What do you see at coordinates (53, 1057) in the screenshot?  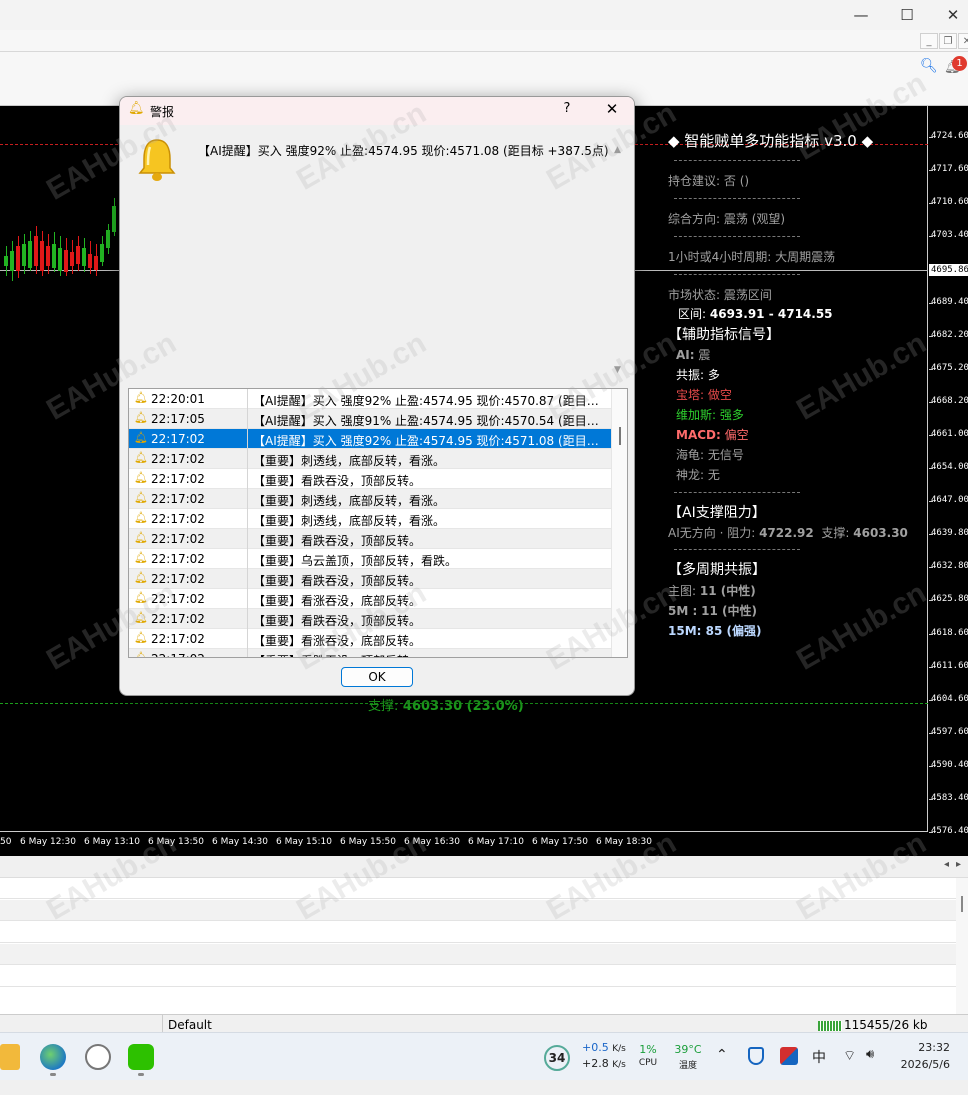 I see `metatrader-icon` at bounding box center [53, 1057].